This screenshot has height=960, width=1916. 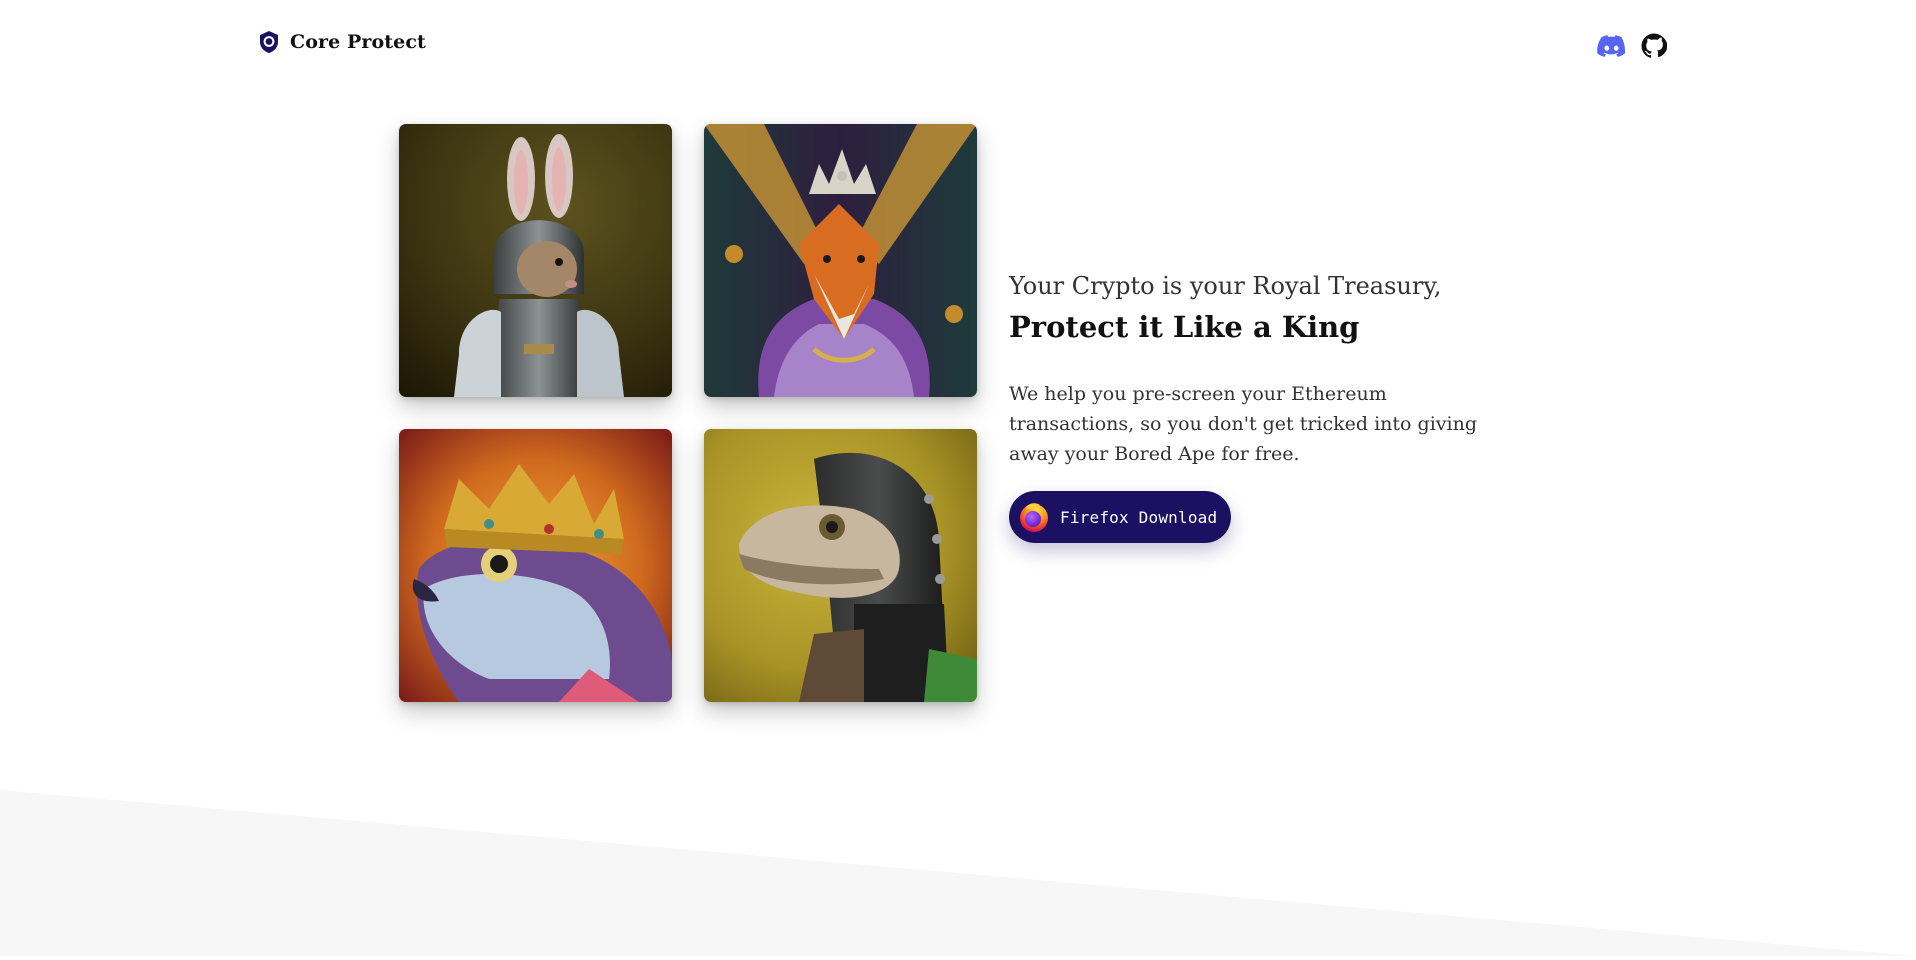 What do you see at coordinates (535, 565) in the screenshot?
I see `fish-king-portrait` at bounding box center [535, 565].